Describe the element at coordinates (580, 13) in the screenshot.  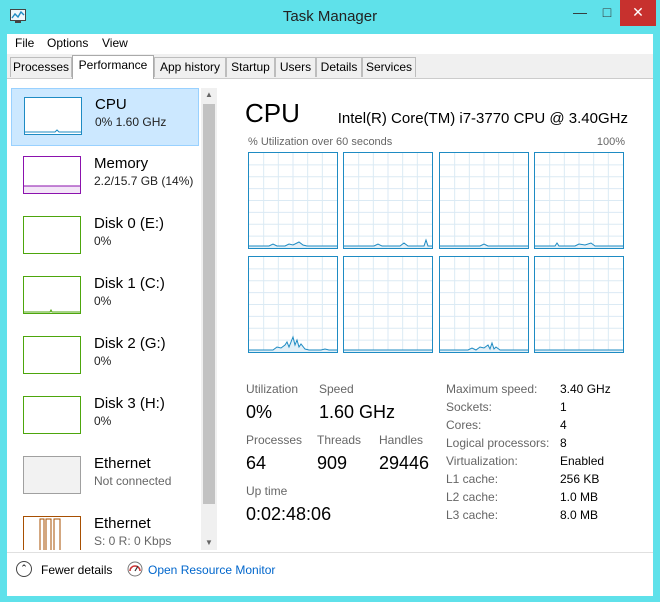
I see `minimize-button: —` at that location.